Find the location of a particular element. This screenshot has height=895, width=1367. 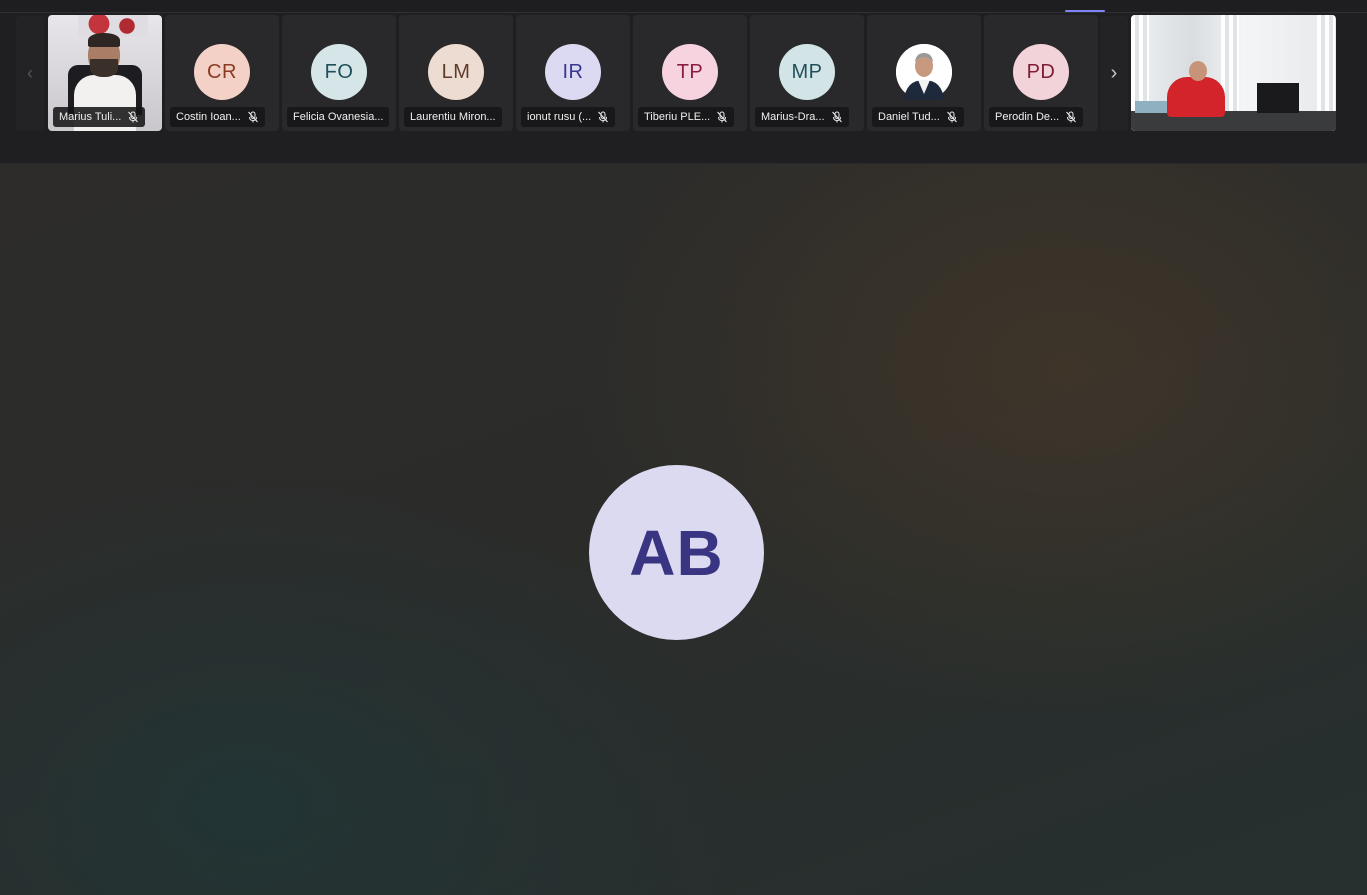

desk is located at coordinates (1233, 121).